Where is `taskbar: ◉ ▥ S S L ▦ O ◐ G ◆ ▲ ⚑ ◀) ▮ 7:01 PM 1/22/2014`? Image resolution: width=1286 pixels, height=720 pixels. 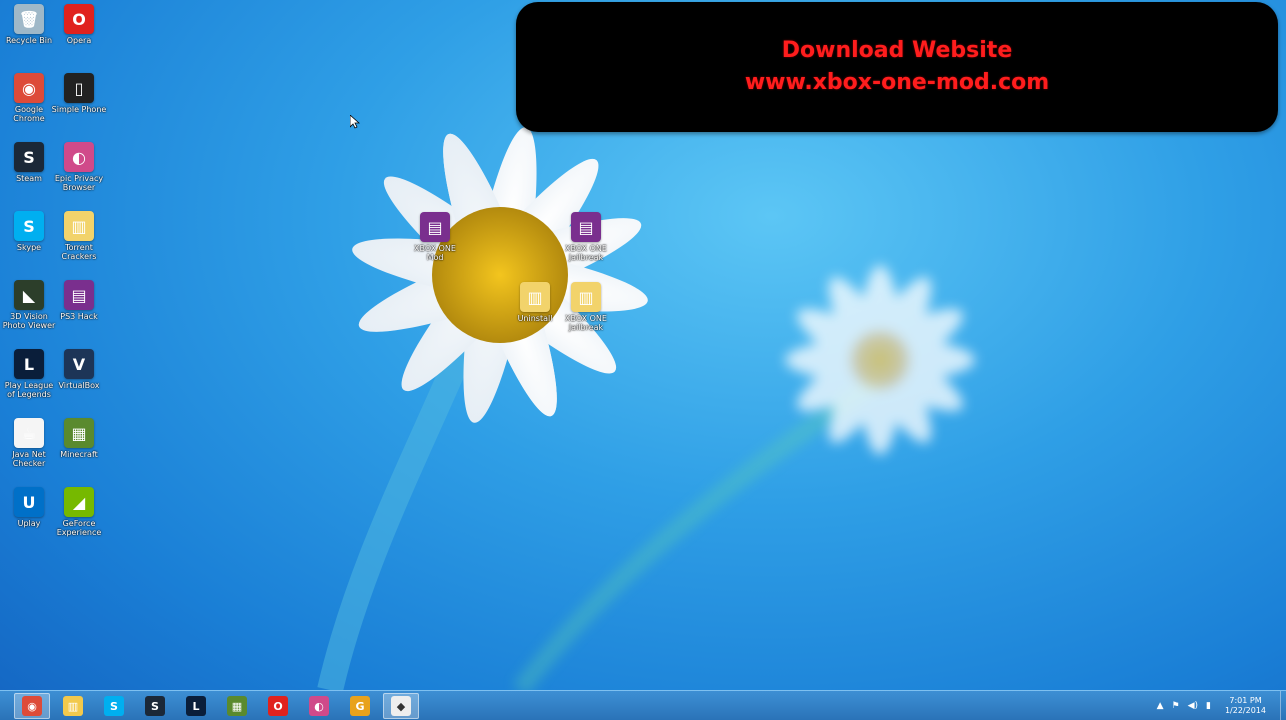
taskbar: ◉ ▥ S S L ▦ O ◐ G ◆ ▲ ⚑ ◀) ▮ 7:01 PM 1/22/2014 is located at coordinates (643, 705).